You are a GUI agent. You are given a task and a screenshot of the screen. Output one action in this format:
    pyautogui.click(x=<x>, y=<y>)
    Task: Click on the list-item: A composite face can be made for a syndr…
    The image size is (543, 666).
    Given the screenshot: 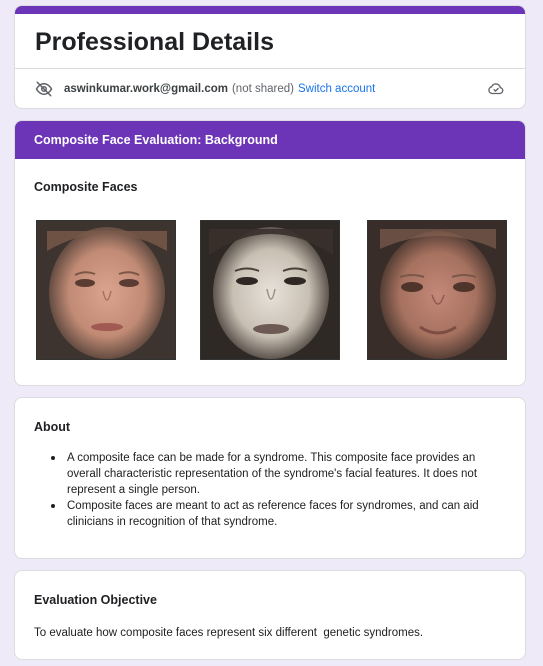 What is the action you would take?
    pyautogui.click(x=279, y=474)
    